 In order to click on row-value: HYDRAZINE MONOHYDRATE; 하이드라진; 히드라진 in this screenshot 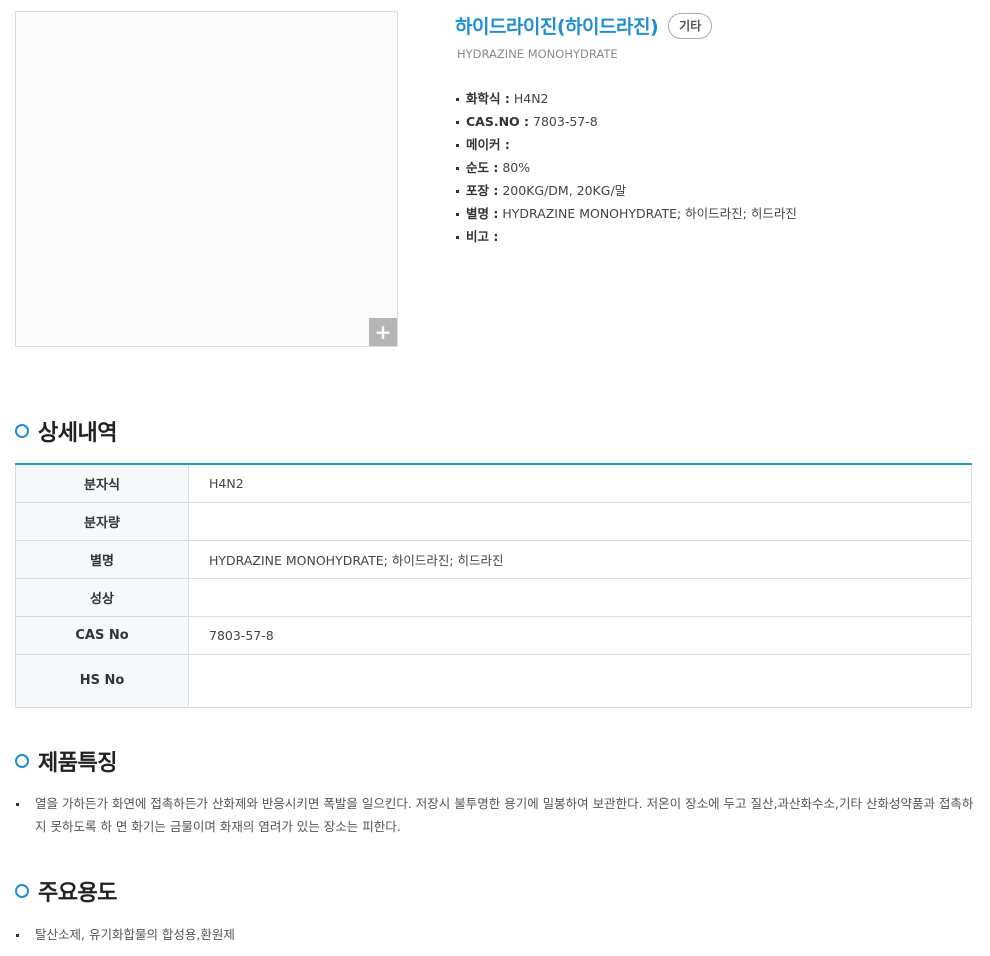, I will do `click(580, 559)`.